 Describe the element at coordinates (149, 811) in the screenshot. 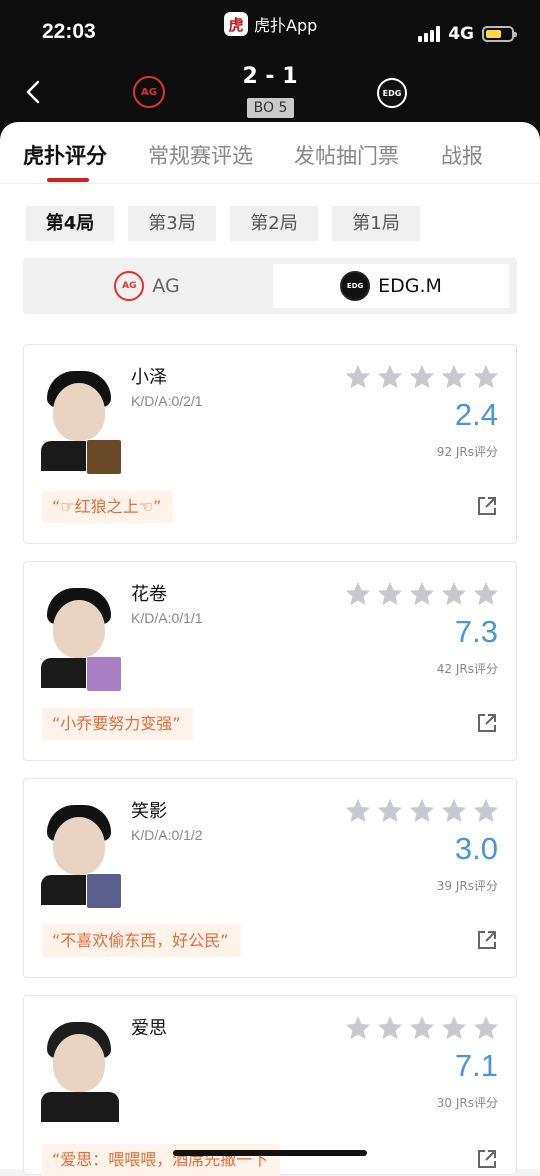

I see `player-name: 笑影` at that location.